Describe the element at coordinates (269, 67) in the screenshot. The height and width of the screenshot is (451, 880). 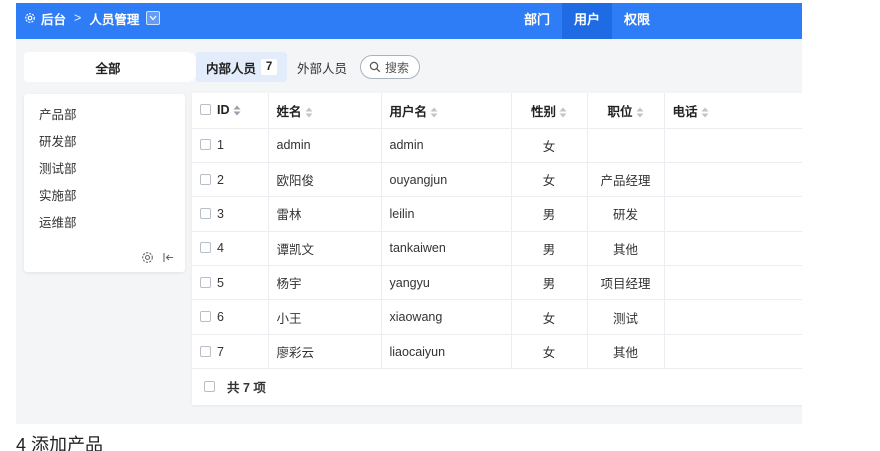
I see `count-badge: 7` at that location.